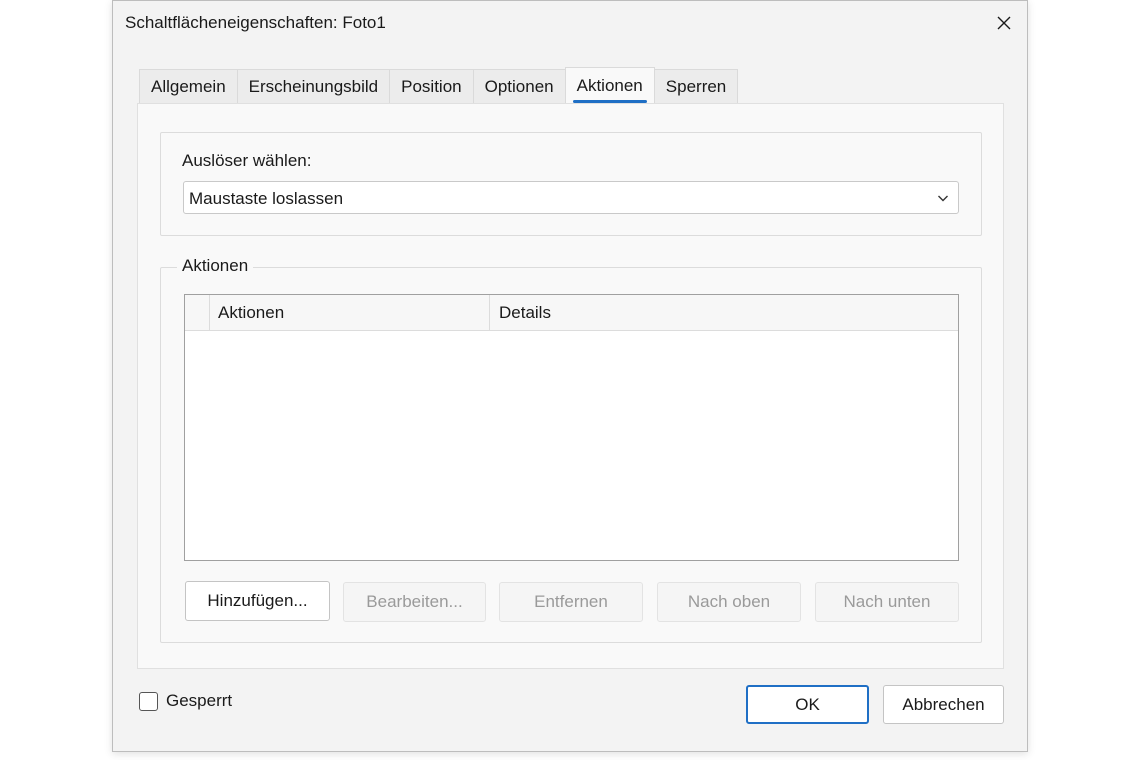 The width and height of the screenshot is (1140, 760). Describe the element at coordinates (251, 312) in the screenshot. I see `column-header-label: Aktionen` at that location.